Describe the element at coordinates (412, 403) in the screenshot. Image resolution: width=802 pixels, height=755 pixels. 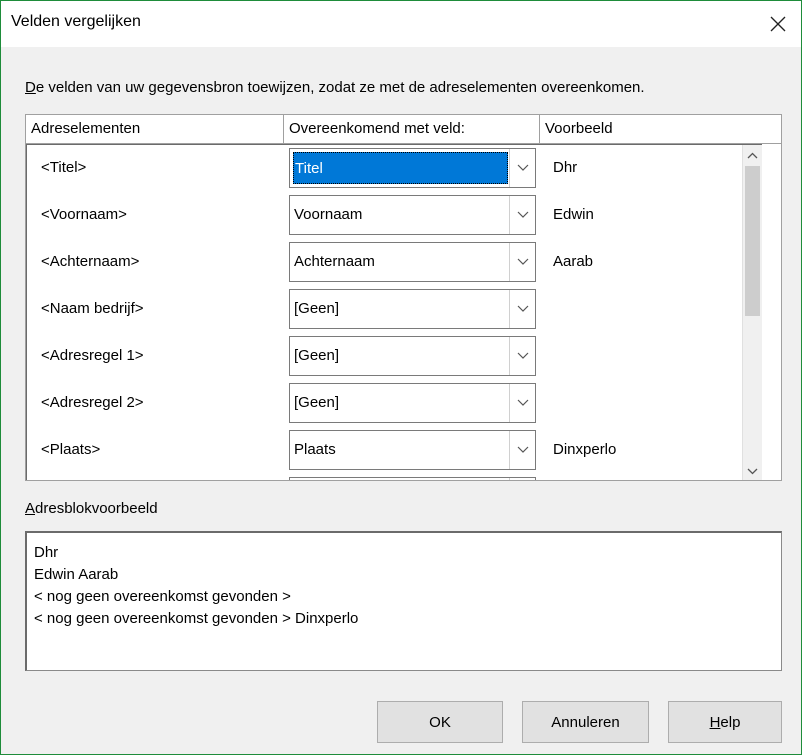
I see `field-combobox-address-line-2: [Geen]` at that location.